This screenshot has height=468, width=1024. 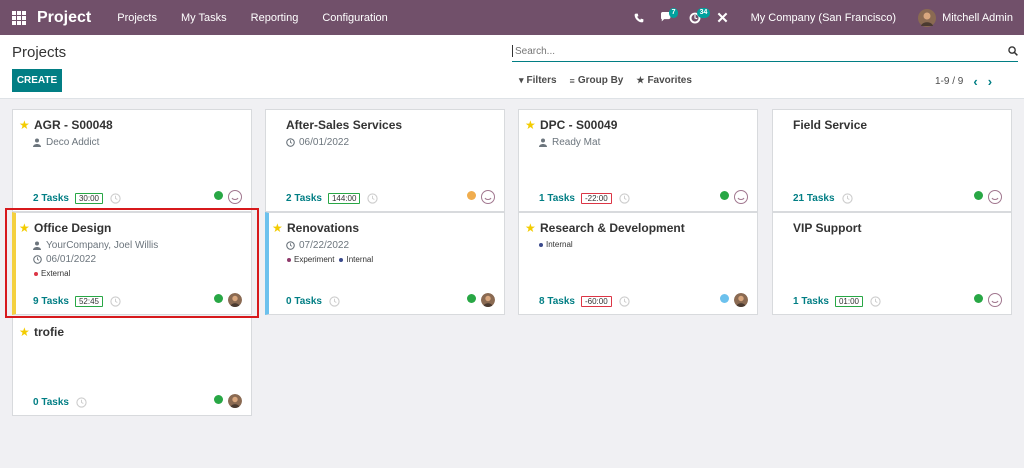 I want to click on company-switcher: My Company (San Francisco), so click(x=824, y=18).